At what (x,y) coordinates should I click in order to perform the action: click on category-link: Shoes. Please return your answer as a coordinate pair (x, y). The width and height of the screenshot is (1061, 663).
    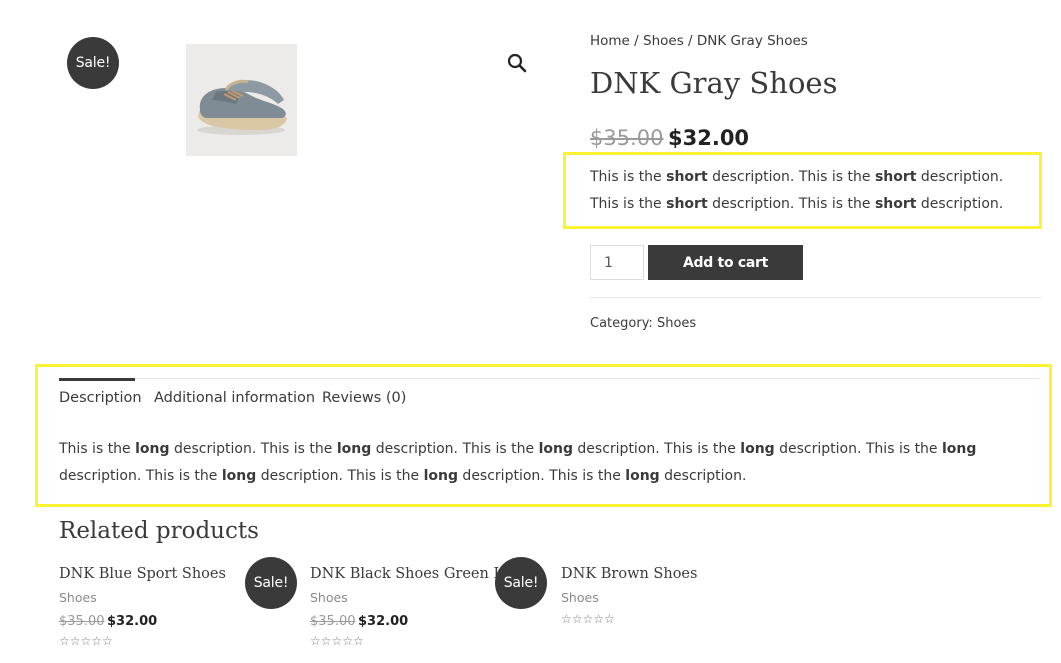
    Looking at the image, I should click on (676, 323).